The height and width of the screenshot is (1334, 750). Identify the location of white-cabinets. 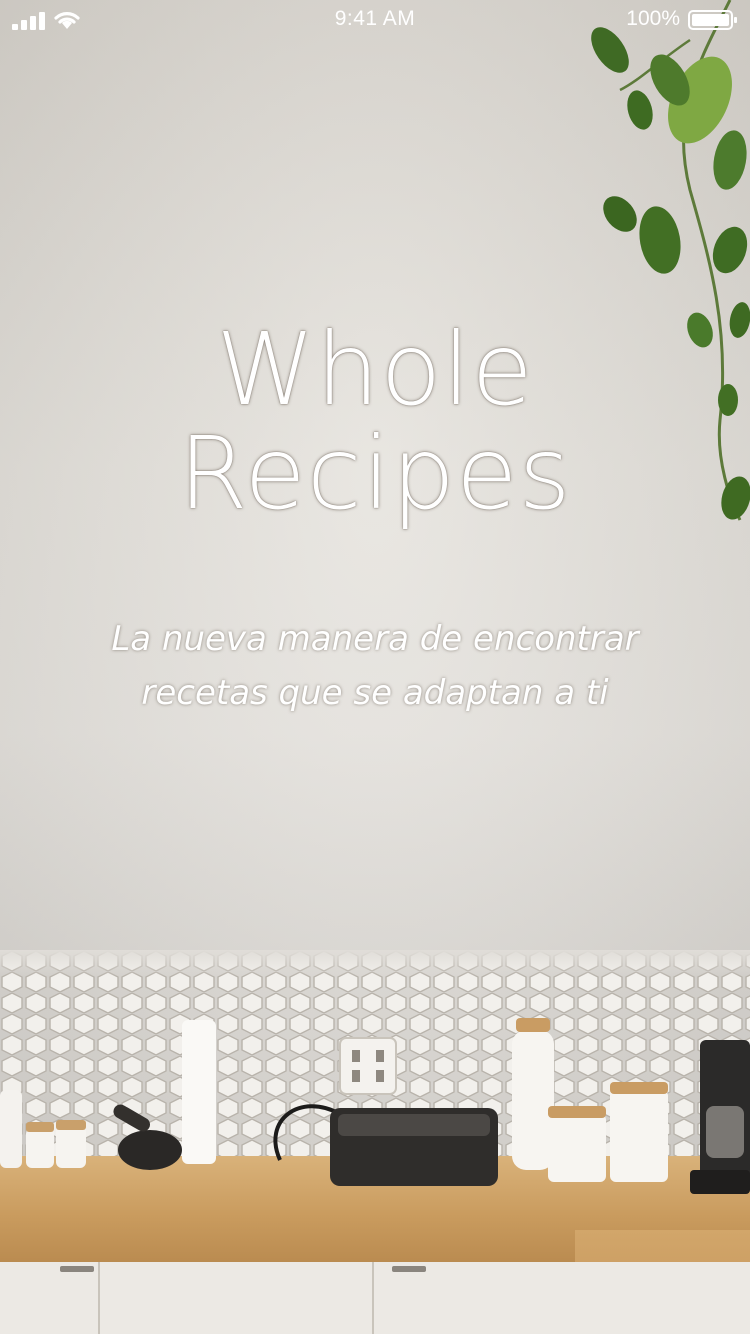
(375, 1298).